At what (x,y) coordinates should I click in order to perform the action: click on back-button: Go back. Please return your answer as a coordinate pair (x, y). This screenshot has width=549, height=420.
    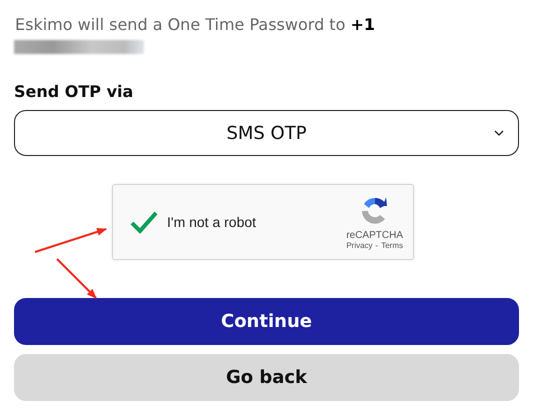
    Looking at the image, I should click on (266, 377).